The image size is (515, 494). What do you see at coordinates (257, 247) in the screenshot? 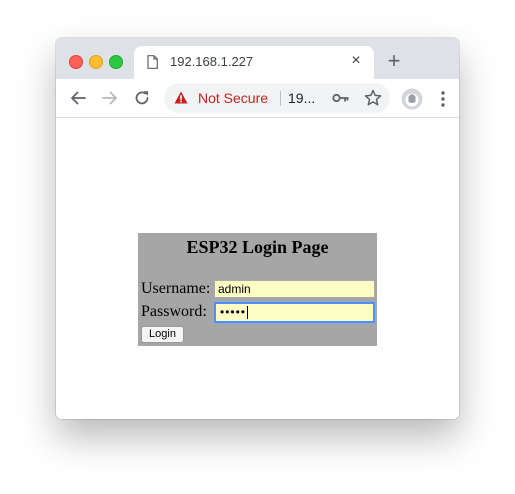
I see `page-title: ESP32 Login Page` at bounding box center [257, 247].